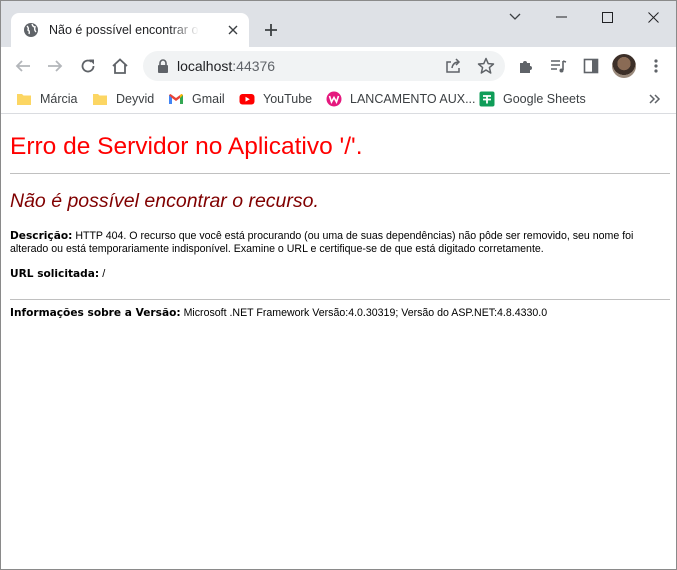 This screenshot has height=570, width=677. I want to click on bookmark-label: Deyvid, so click(135, 99).